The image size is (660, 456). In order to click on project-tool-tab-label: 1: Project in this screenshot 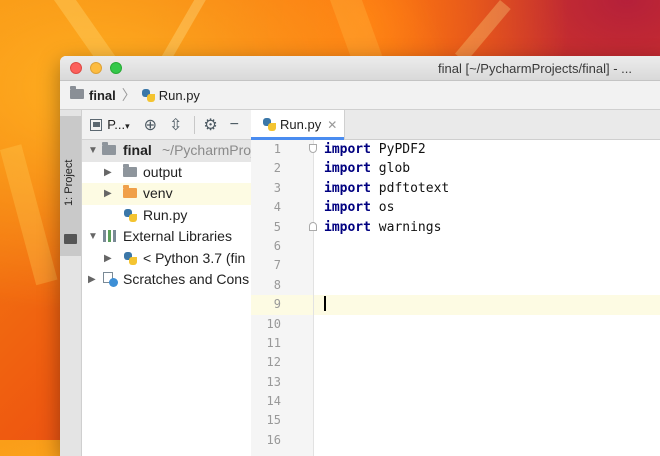, I will do `click(69, 182)`.